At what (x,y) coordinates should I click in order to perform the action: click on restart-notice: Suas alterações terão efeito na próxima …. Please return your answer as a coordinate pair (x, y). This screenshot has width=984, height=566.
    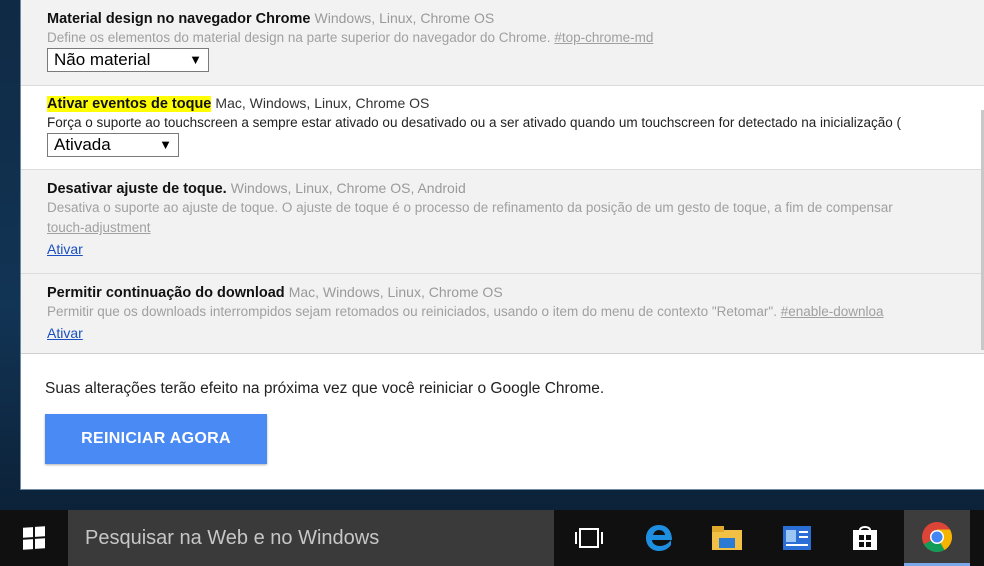
    Looking at the image, I should click on (325, 388).